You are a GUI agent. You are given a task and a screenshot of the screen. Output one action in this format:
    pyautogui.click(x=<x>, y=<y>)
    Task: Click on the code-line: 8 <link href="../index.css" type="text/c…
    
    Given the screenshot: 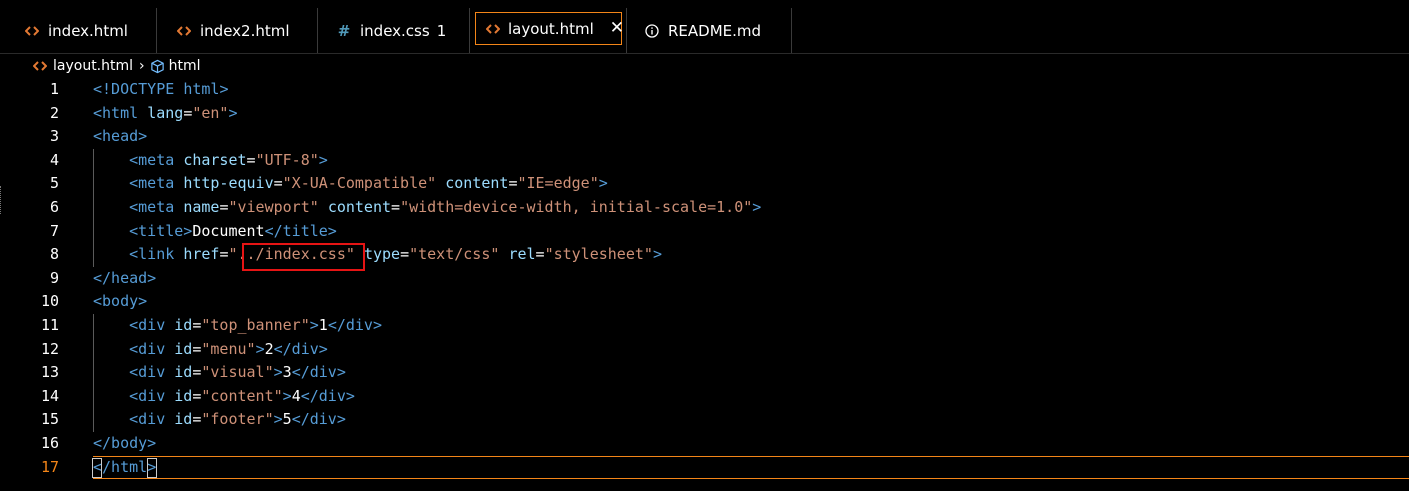 What is the action you would take?
    pyautogui.click(x=704, y=255)
    